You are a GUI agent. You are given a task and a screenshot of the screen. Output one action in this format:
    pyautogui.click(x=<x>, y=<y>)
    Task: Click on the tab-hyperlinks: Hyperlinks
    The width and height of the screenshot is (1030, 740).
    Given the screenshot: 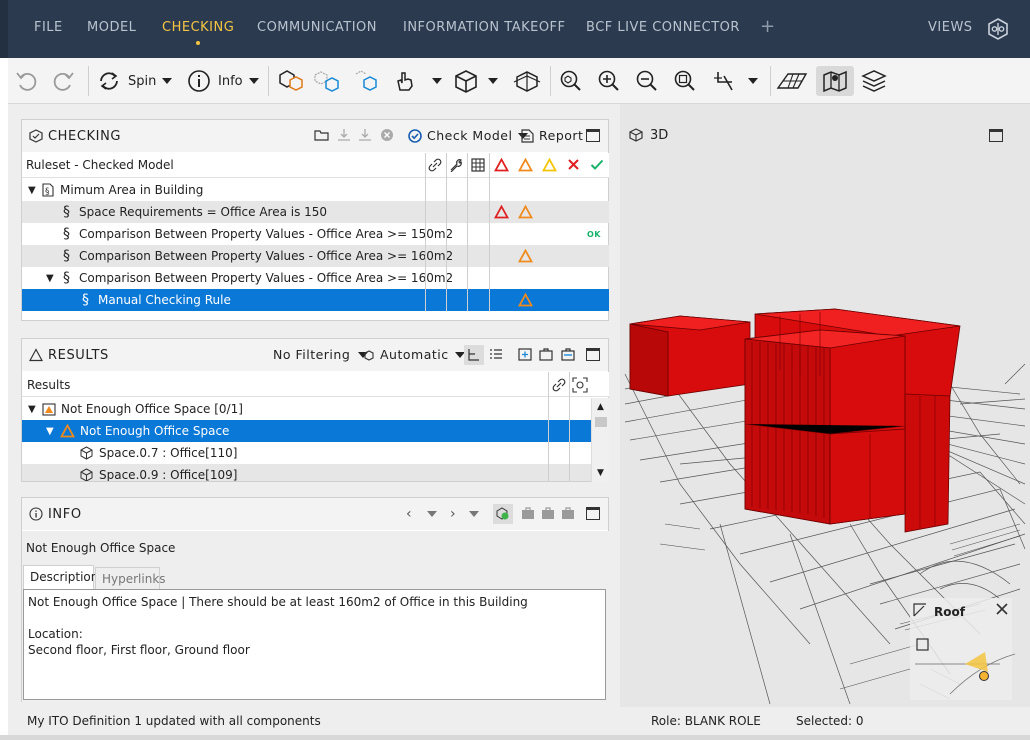 What is the action you would take?
    pyautogui.click(x=130, y=578)
    